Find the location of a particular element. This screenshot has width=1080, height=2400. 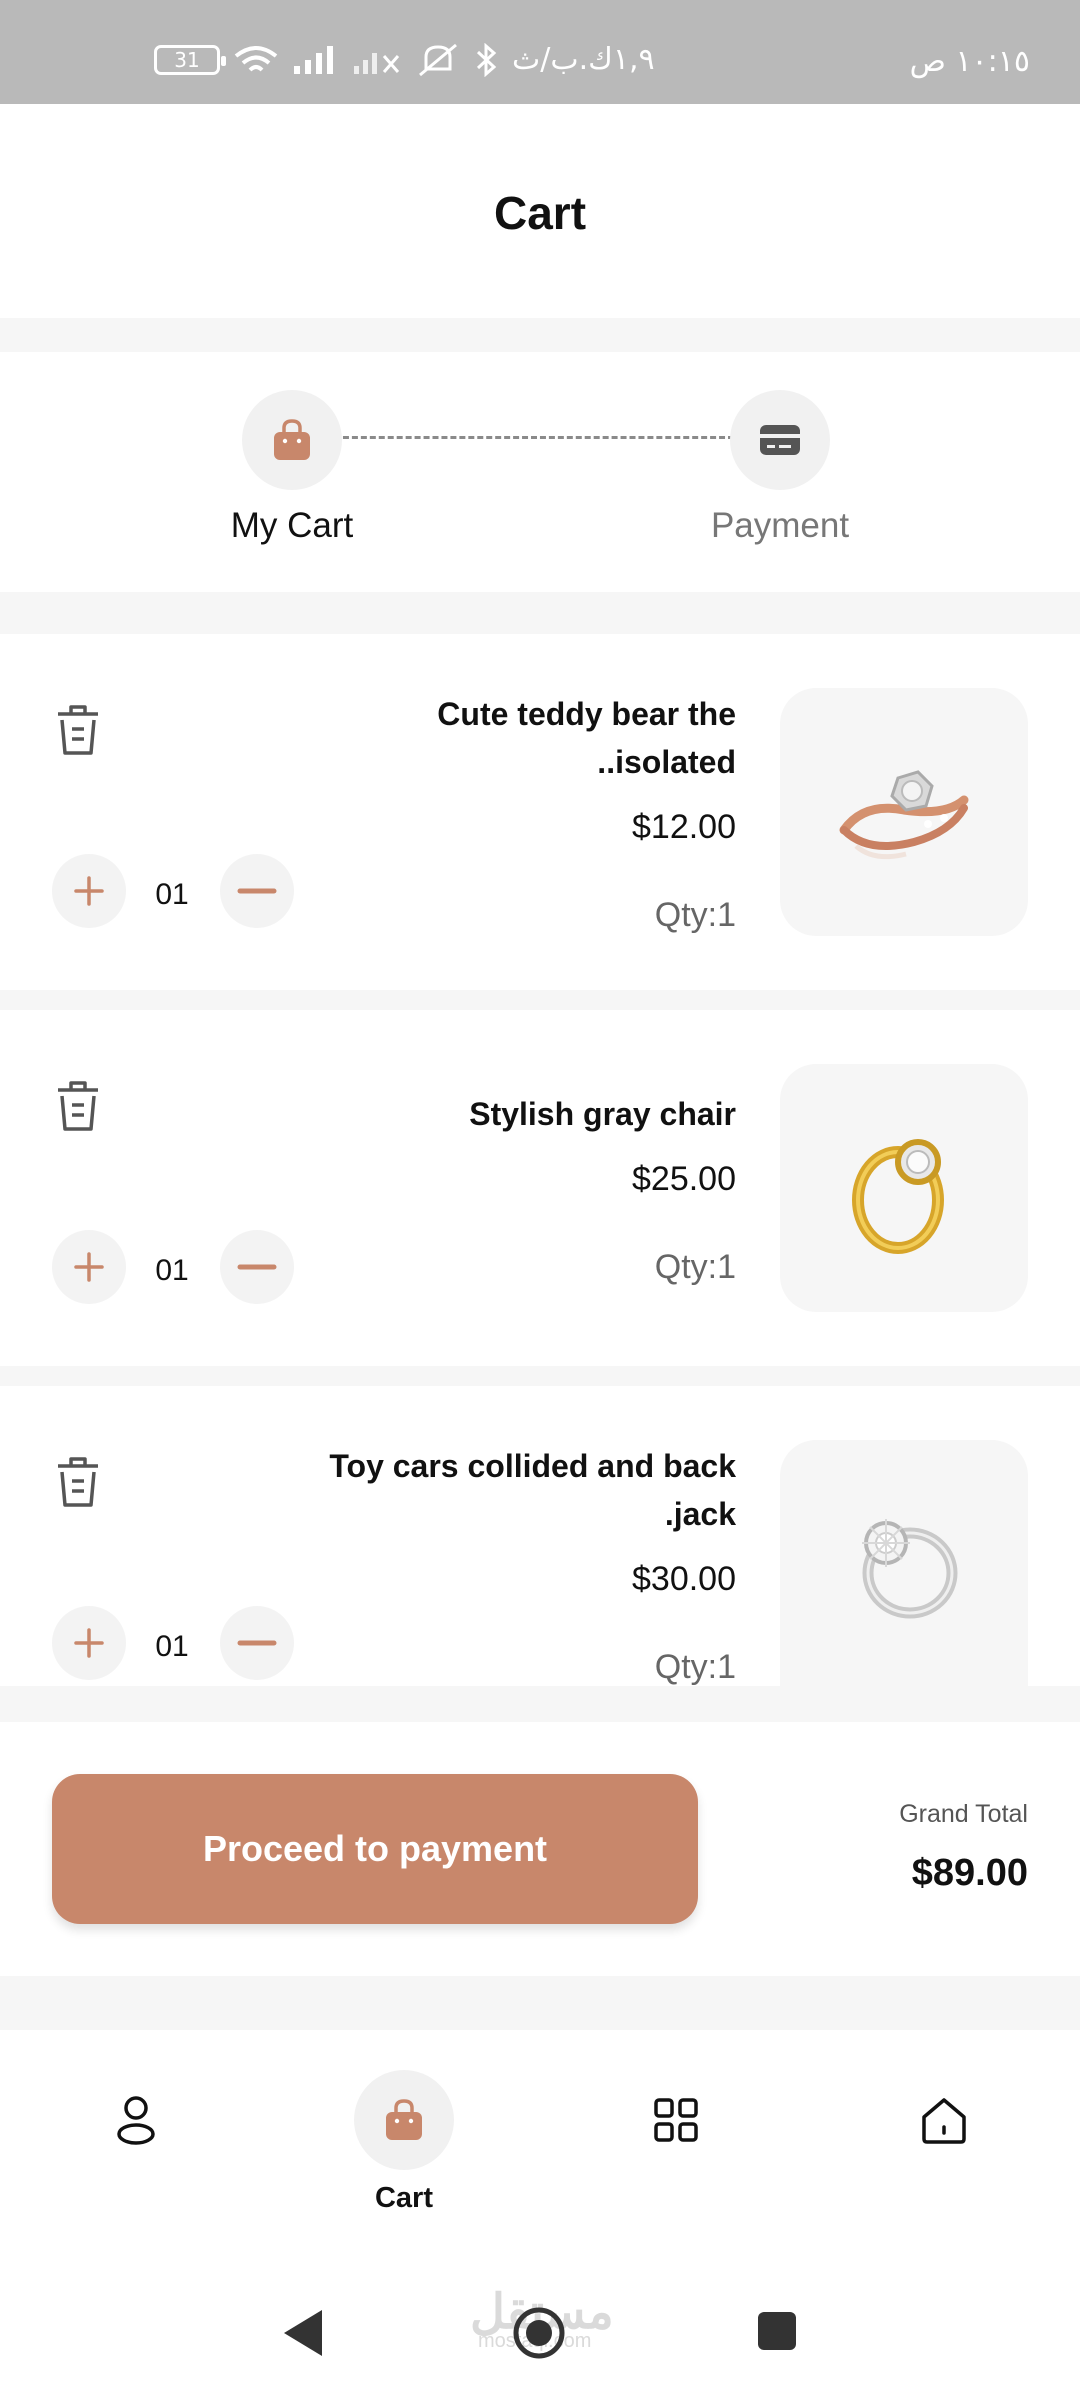

network-speed: ١,٩ك.ب/ث is located at coordinates (583, 59).